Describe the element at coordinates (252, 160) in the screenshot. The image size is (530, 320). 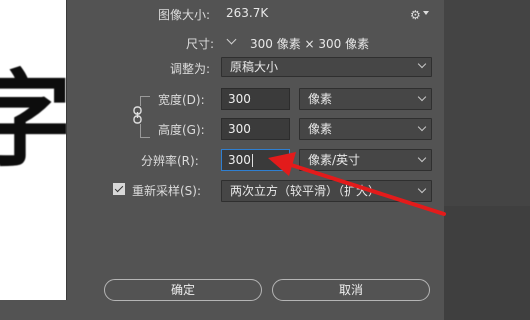
I see `text-caret` at that location.